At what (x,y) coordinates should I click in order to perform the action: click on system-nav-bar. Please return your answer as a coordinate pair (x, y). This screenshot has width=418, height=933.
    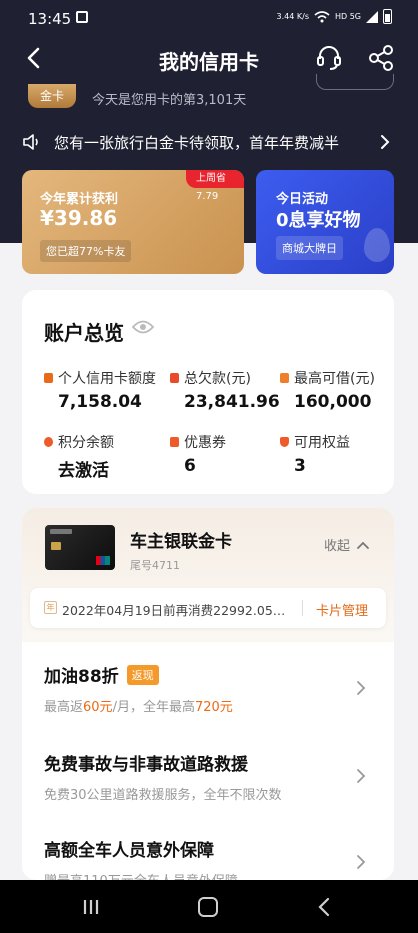
    Looking at the image, I should click on (209, 906).